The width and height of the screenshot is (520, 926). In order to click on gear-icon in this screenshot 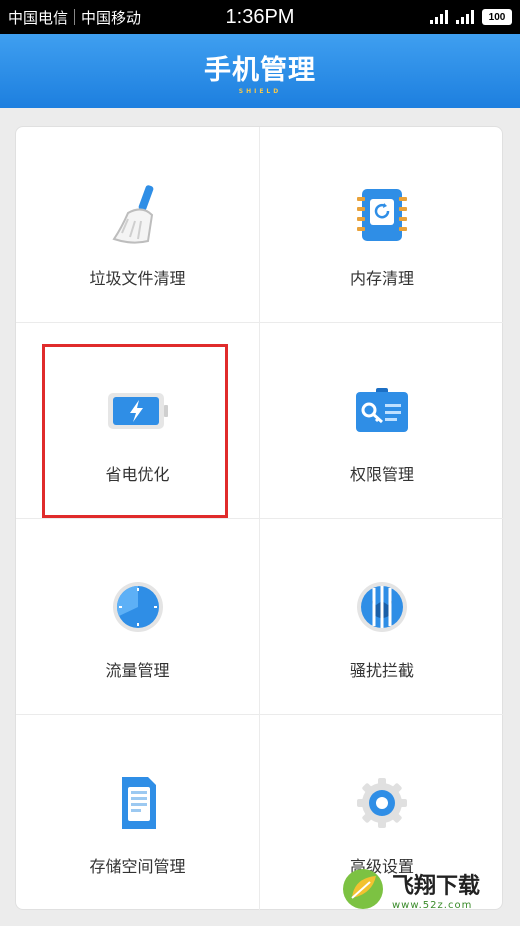, I will do `click(382, 803)`.